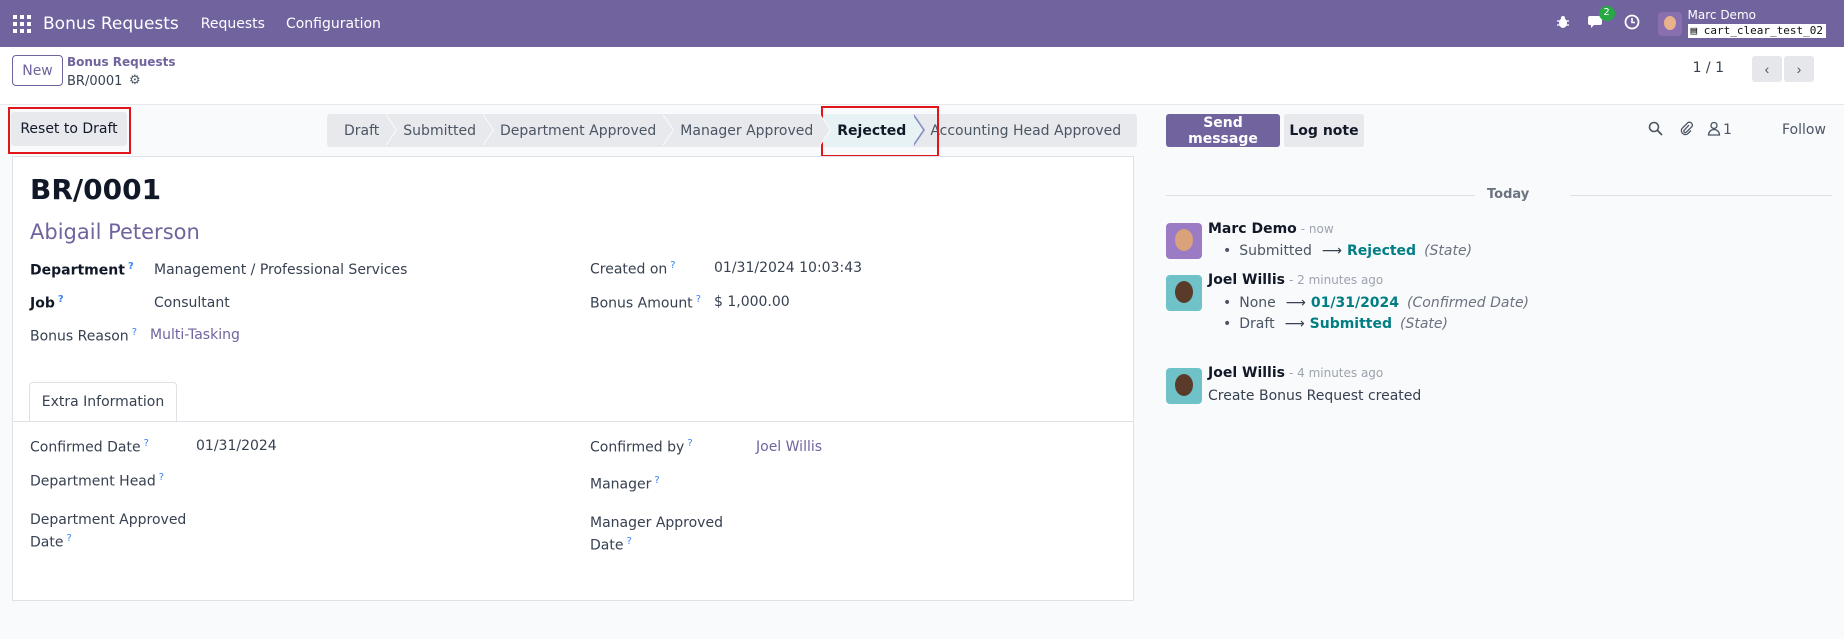 Image resolution: width=1844 pixels, height=639 pixels. Describe the element at coordinates (69, 129) in the screenshot. I see `reset-to-draft-button: Reset to Draft` at that location.